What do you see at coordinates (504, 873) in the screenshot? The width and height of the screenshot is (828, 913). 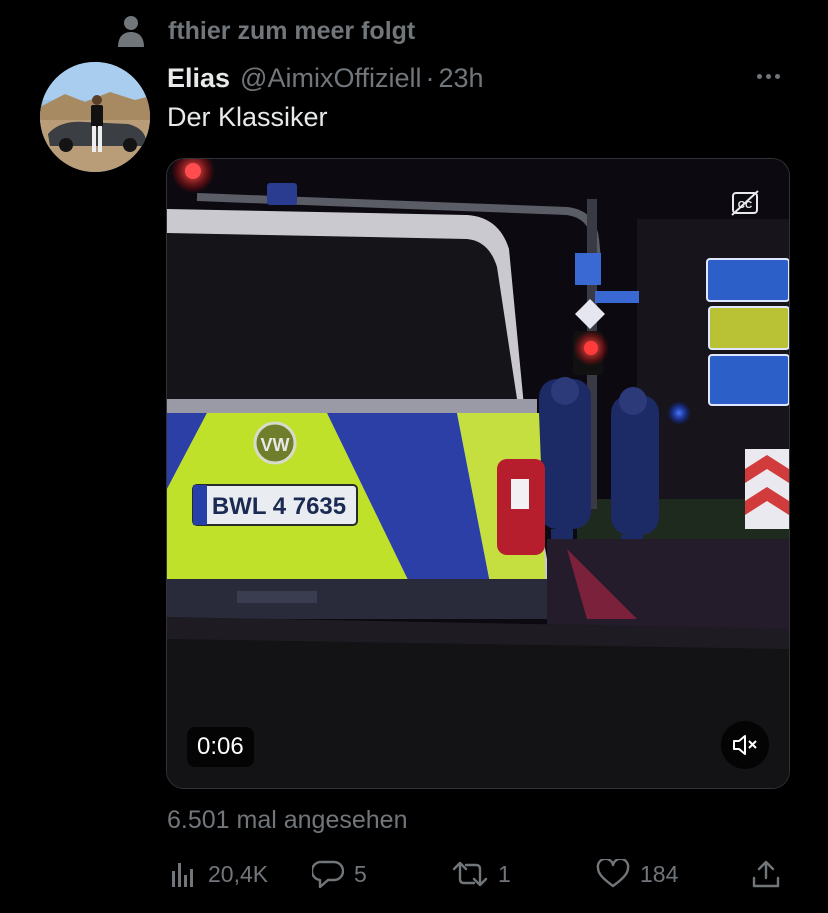 I see `retweet-count: 1` at bounding box center [504, 873].